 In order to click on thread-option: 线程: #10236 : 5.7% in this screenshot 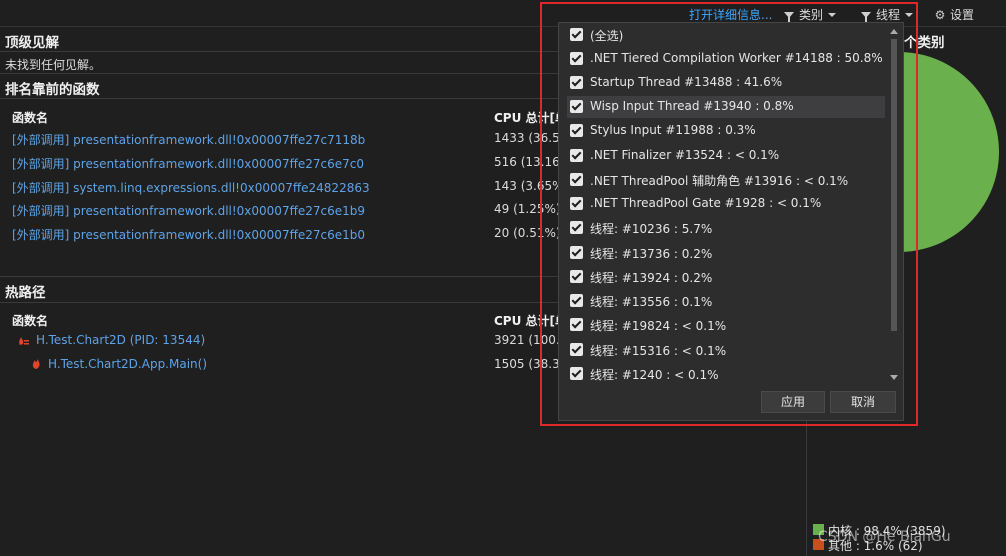, I will do `click(726, 228)`.